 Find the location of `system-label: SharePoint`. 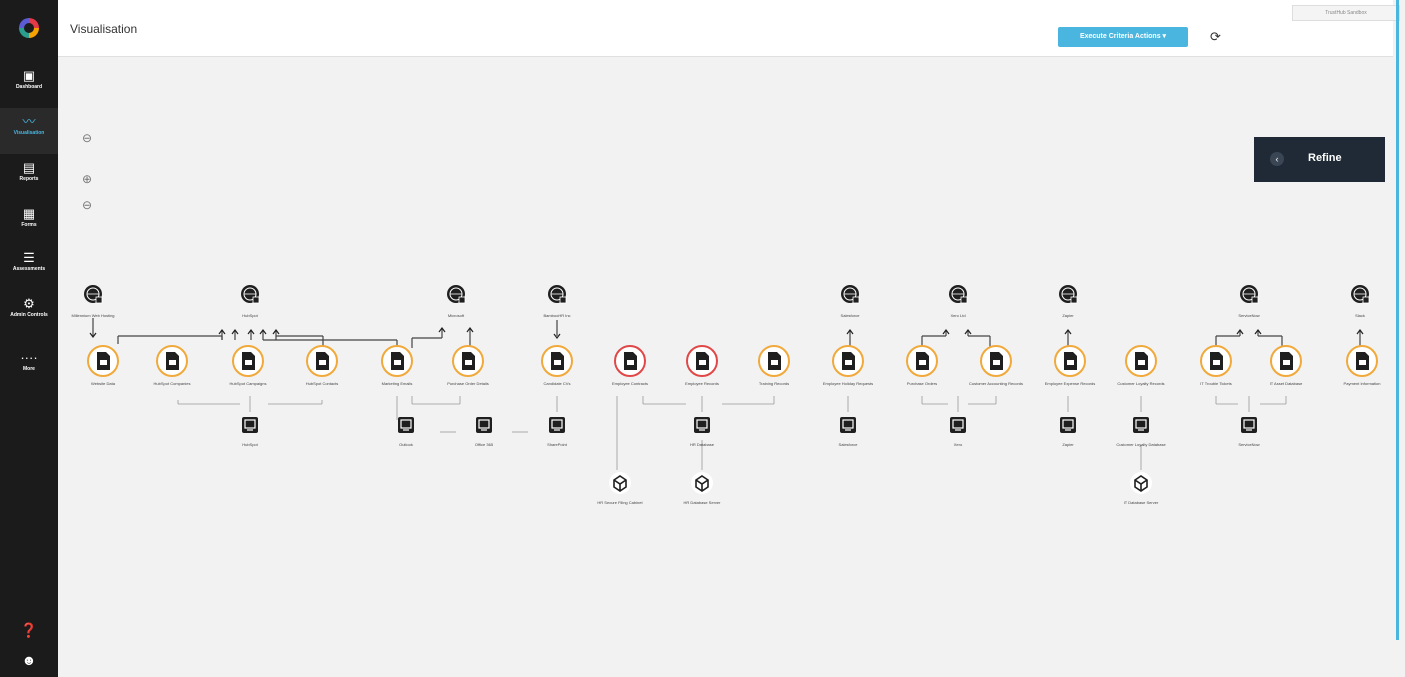

system-label: SharePoint is located at coordinates (557, 444).